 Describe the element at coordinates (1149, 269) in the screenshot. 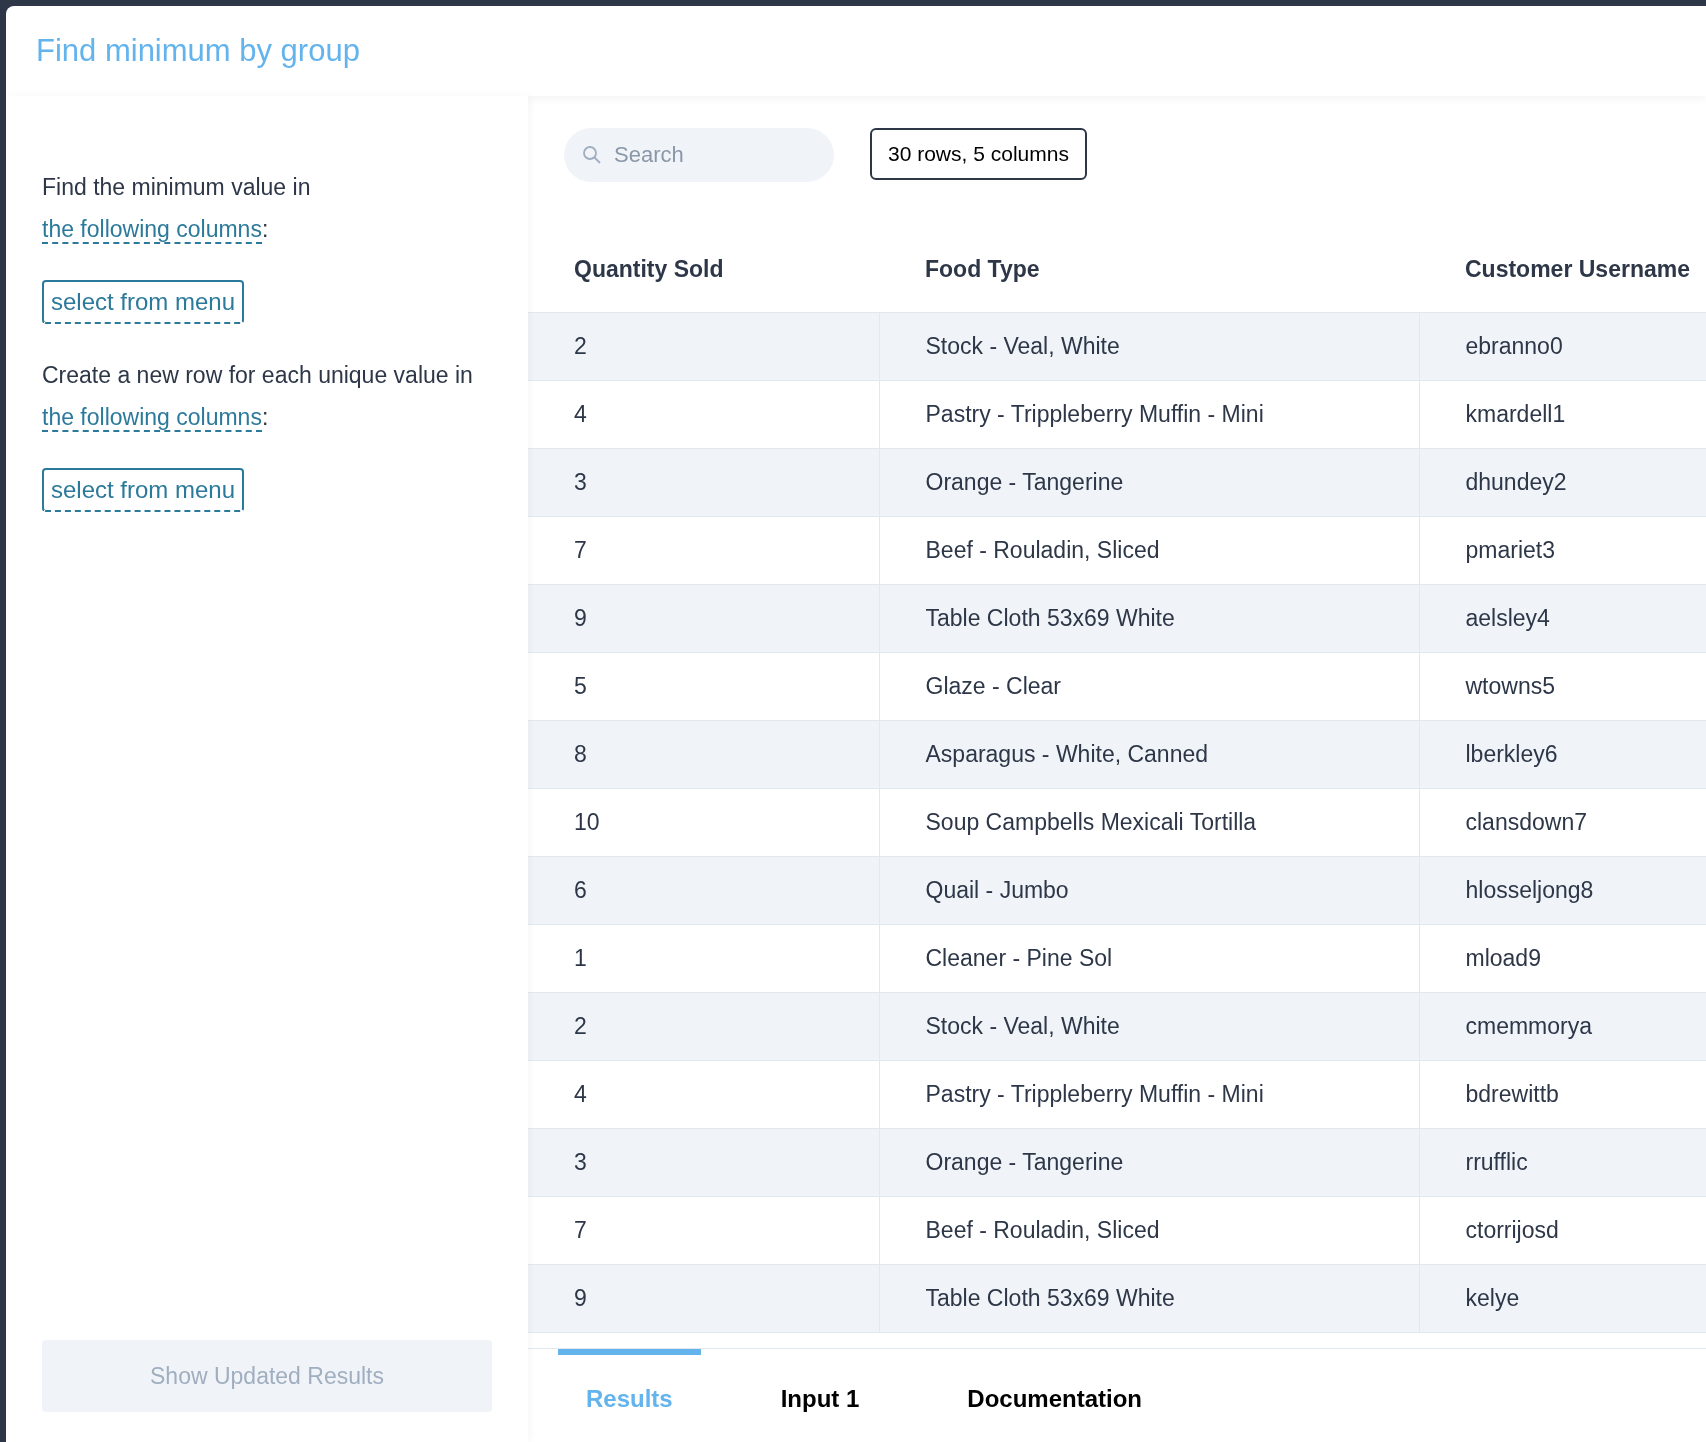

I see `column-header: Food Type` at that location.